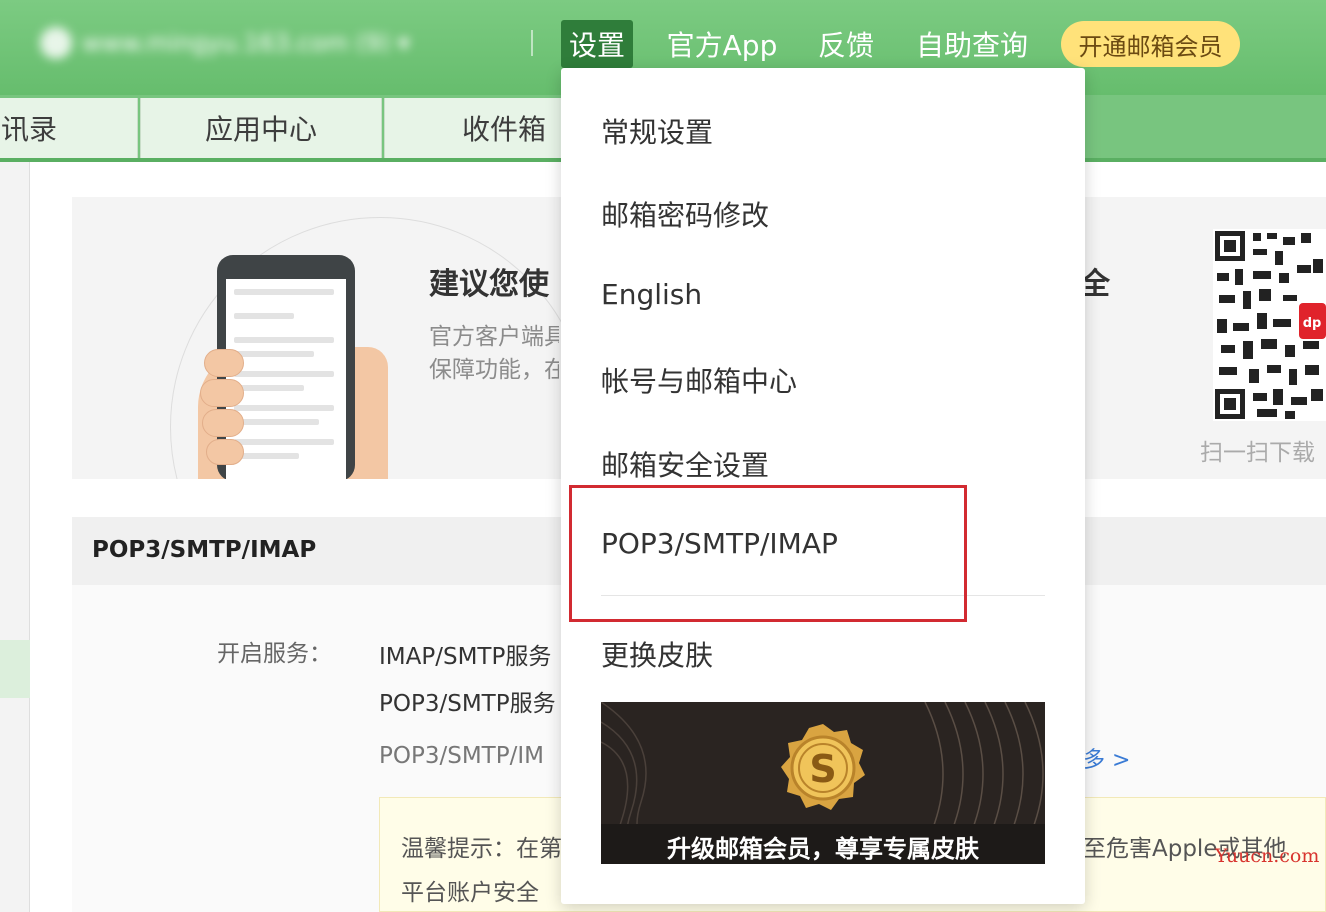 This screenshot has width=1326, height=912. What do you see at coordinates (69, 128) in the screenshot?
I see `tab-contacts: 讯录` at bounding box center [69, 128].